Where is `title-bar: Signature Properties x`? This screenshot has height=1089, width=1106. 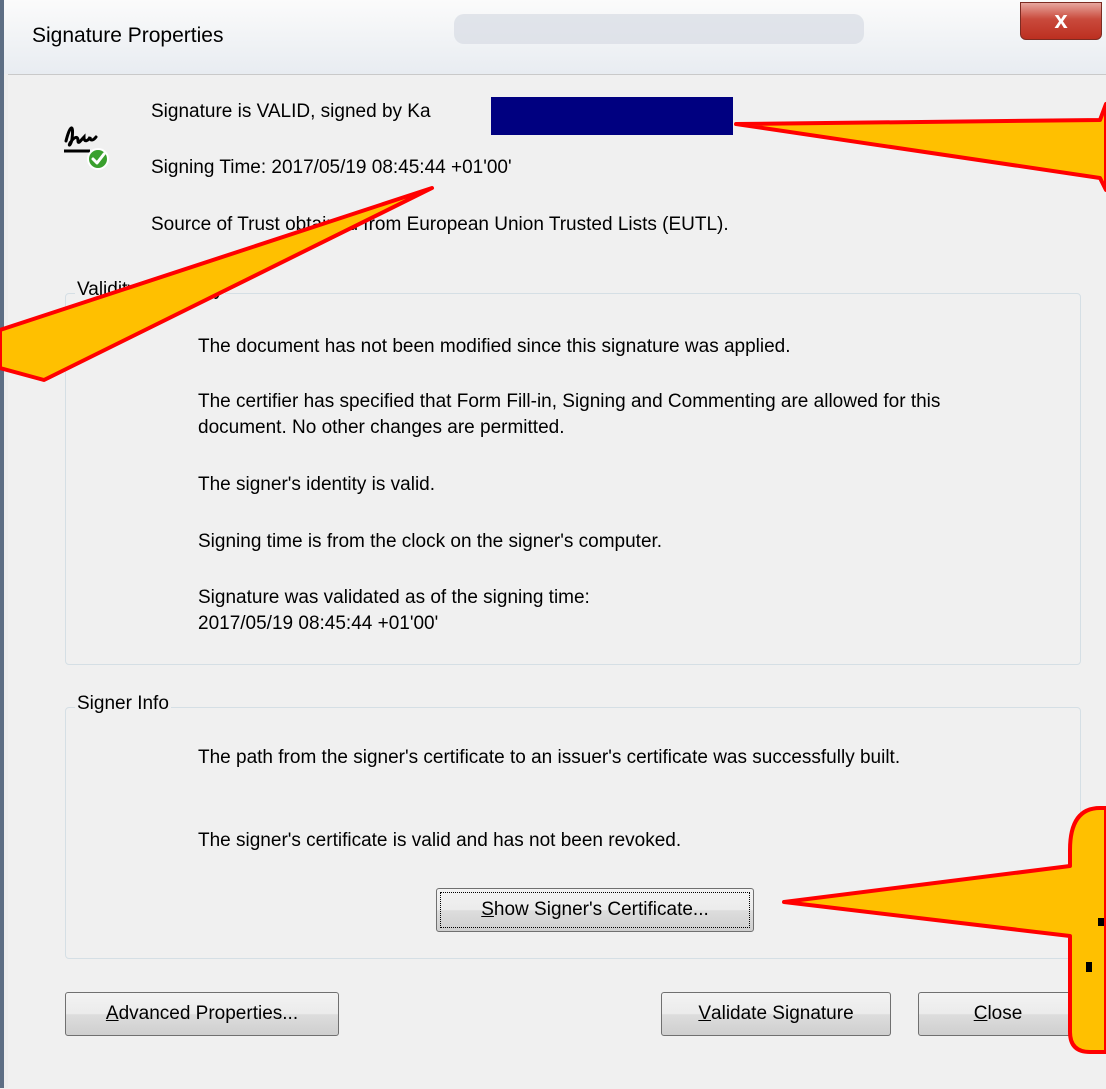 title-bar: Signature Properties x is located at coordinates (555, 37).